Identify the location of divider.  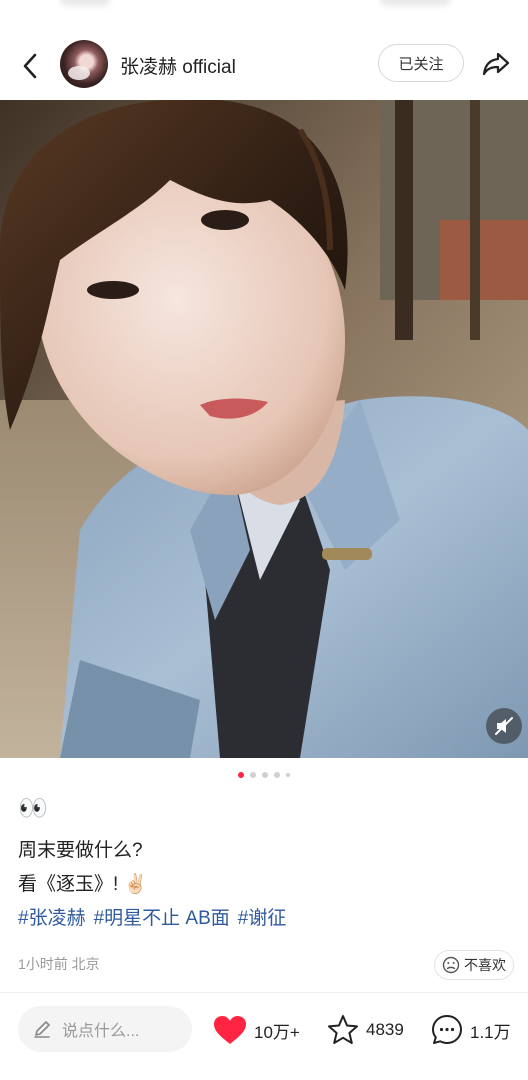
(264, 992).